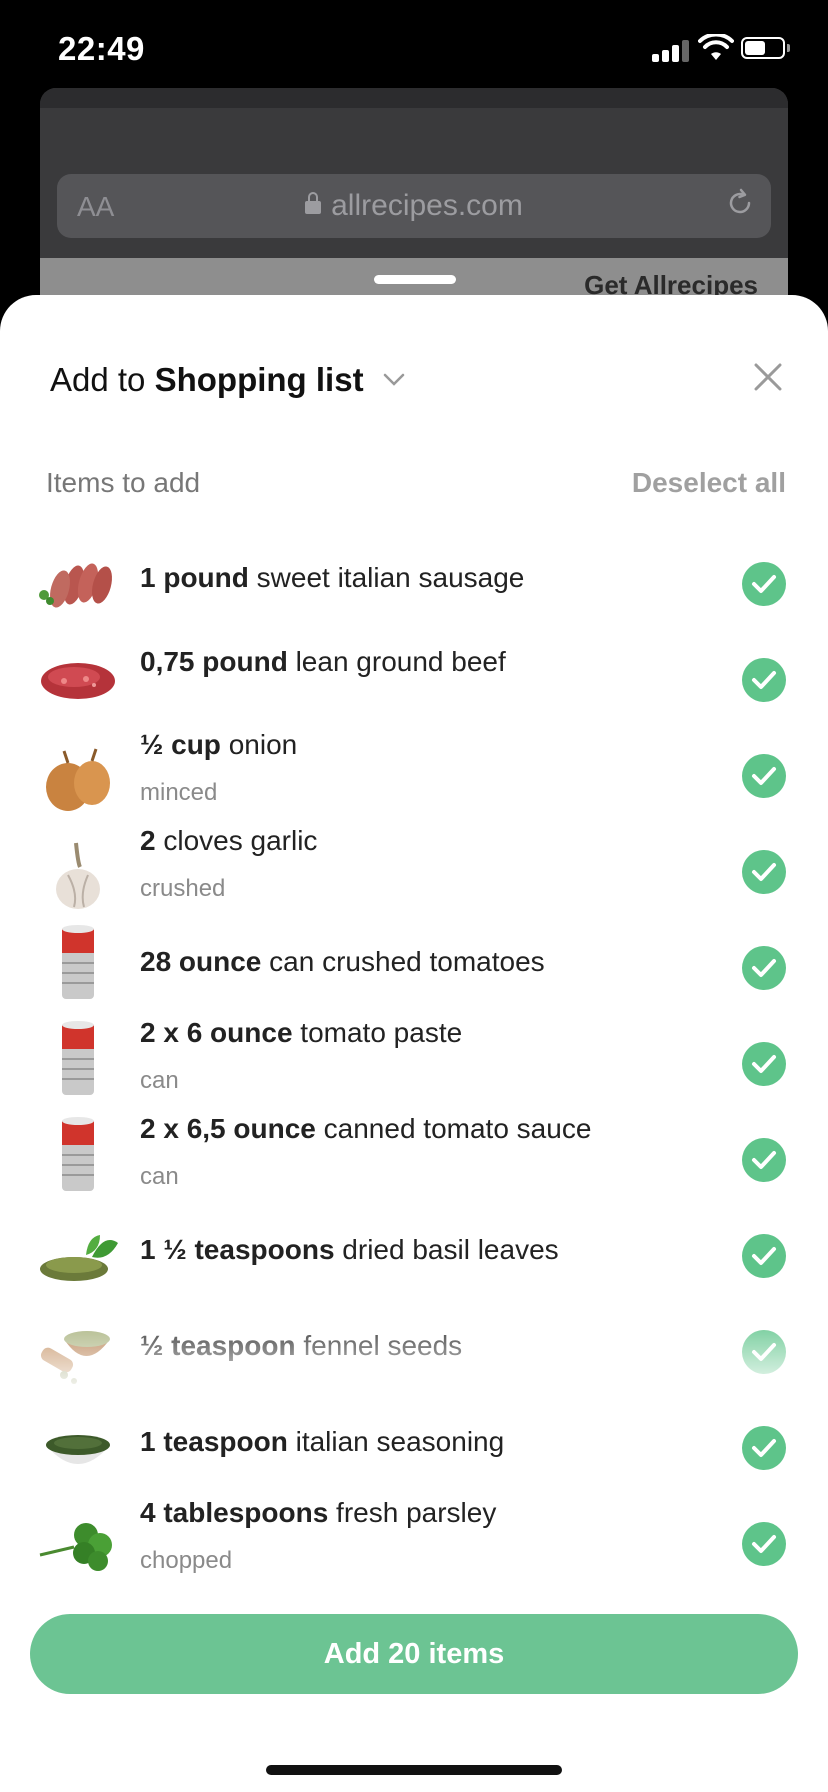 The width and height of the screenshot is (828, 1792). Describe the element at coordinates (313, 203) in the screenshot. I see `lock-icon` at that location.